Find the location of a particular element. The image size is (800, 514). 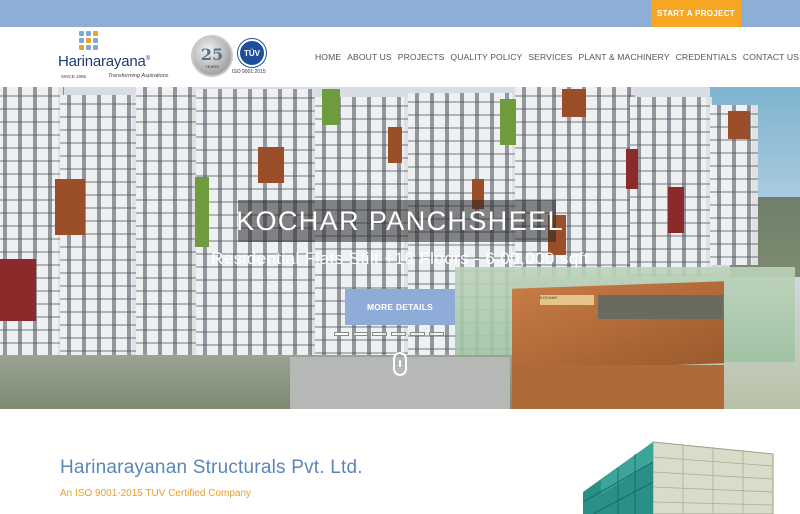

nav-services: SERVICES is located at coordinates (550, 57).